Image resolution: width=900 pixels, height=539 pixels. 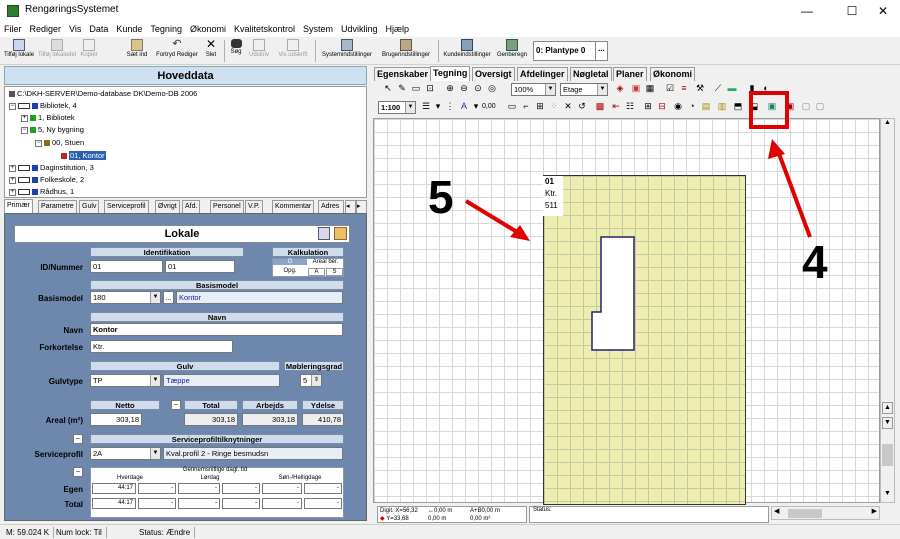 I want to click on scroll-left-arrow: ◀, so click(x=776, y=511).